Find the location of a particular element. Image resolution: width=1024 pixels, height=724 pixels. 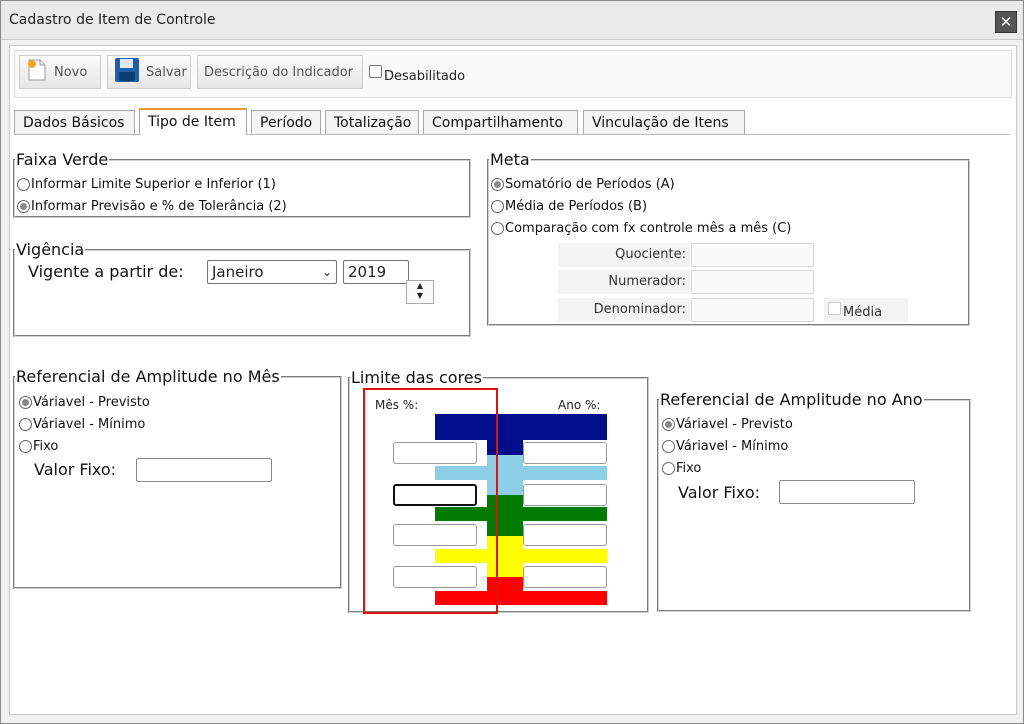

meta-option-c-label: Comparação com fx controle mês a mês (C) is located at coordinates (648, 228).